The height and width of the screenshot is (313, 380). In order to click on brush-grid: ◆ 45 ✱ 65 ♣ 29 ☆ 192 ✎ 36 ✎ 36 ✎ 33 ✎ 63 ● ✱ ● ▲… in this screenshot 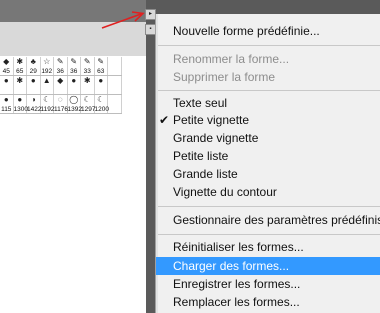, I will do `click(61, 85)`.